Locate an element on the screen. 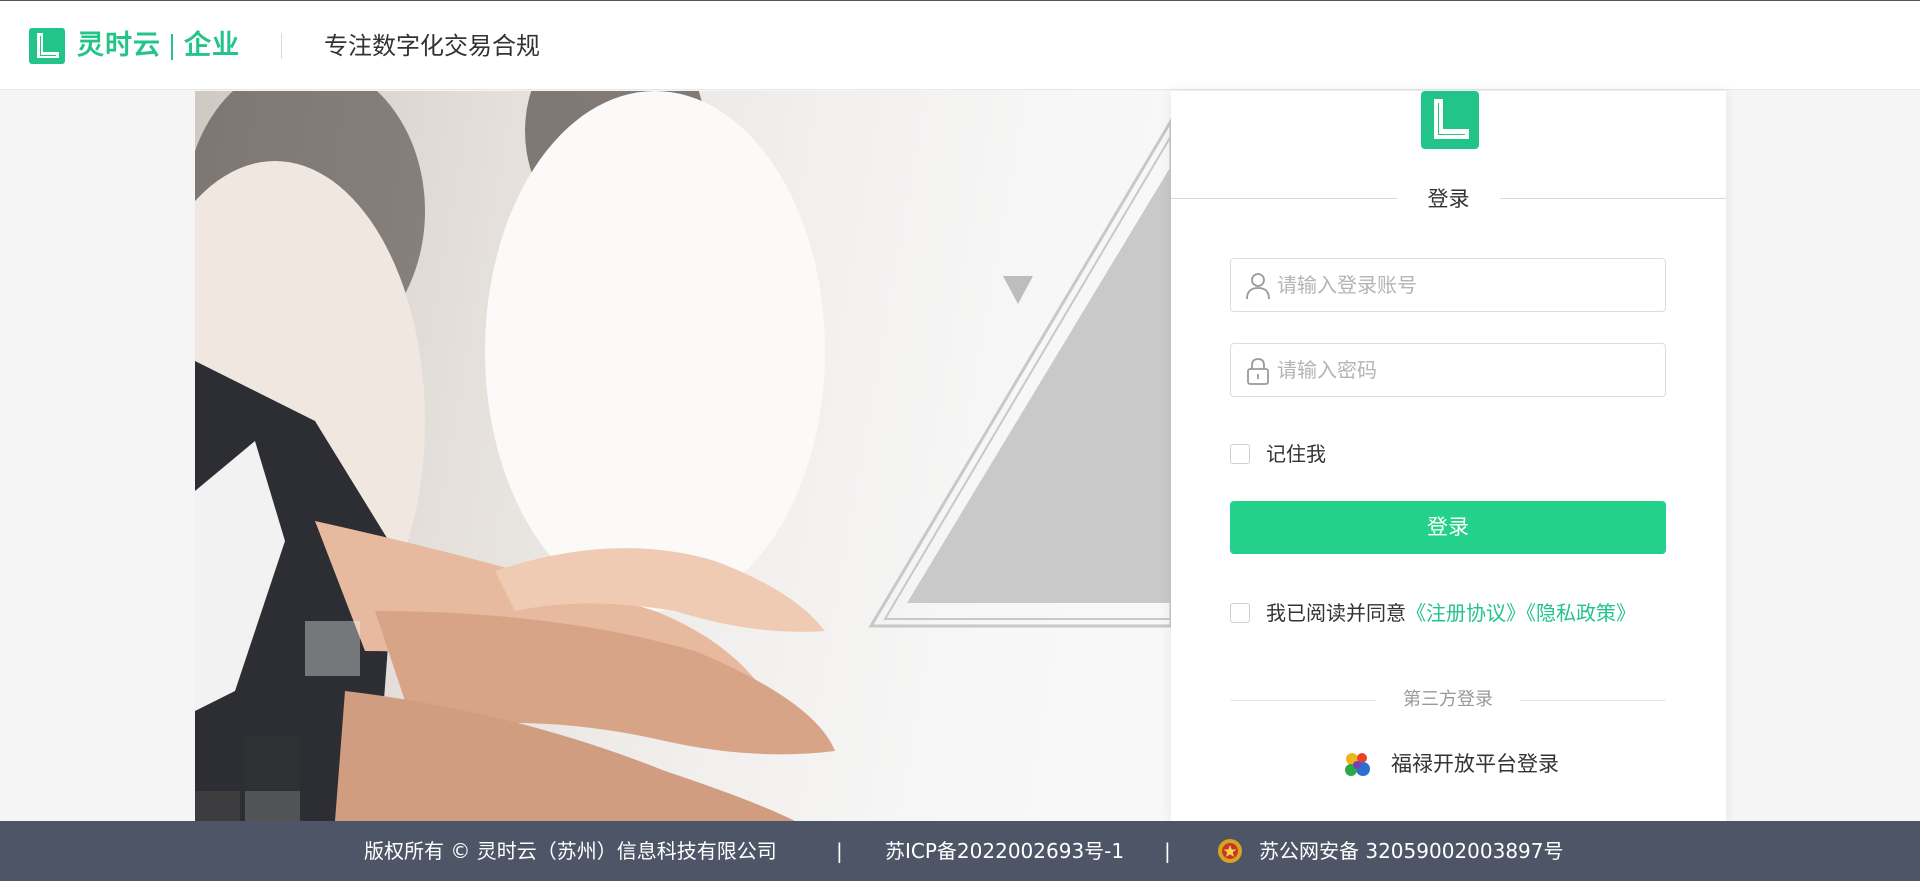 Image resolution: width=1920 pixels, height=881 pixels. police-badge-icon is located at coordinates (1230, 851).